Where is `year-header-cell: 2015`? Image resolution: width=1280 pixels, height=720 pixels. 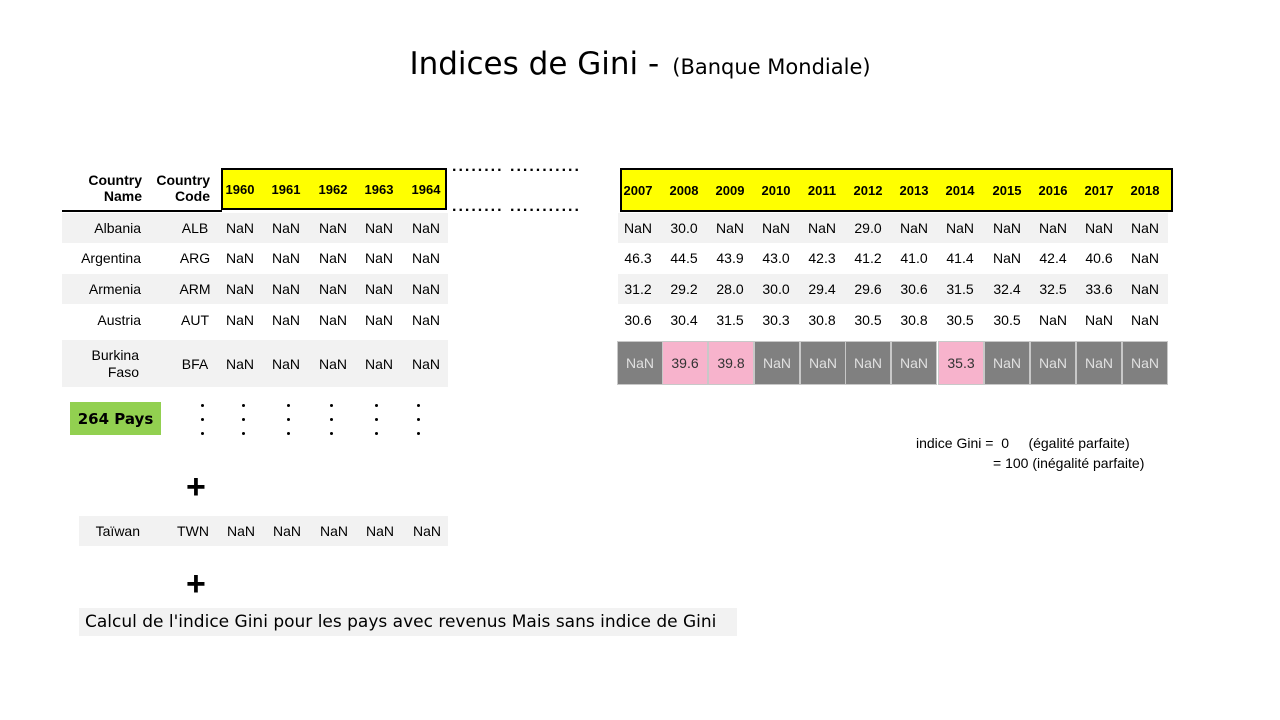
year-header-cell: 2015 is located at coordinates (1007, 190).